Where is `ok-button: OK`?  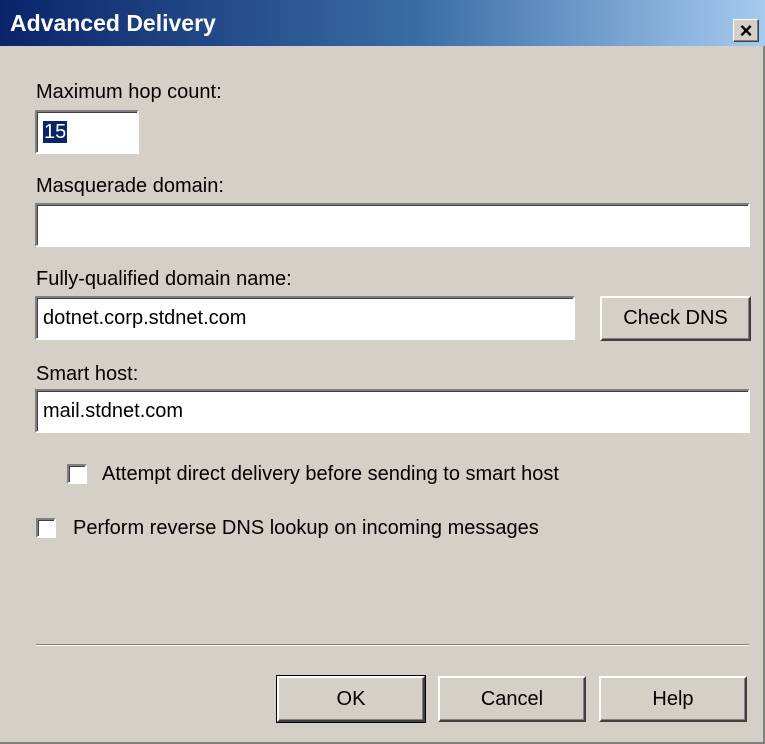 ok-button: OK is located at coordinates (351, 699).